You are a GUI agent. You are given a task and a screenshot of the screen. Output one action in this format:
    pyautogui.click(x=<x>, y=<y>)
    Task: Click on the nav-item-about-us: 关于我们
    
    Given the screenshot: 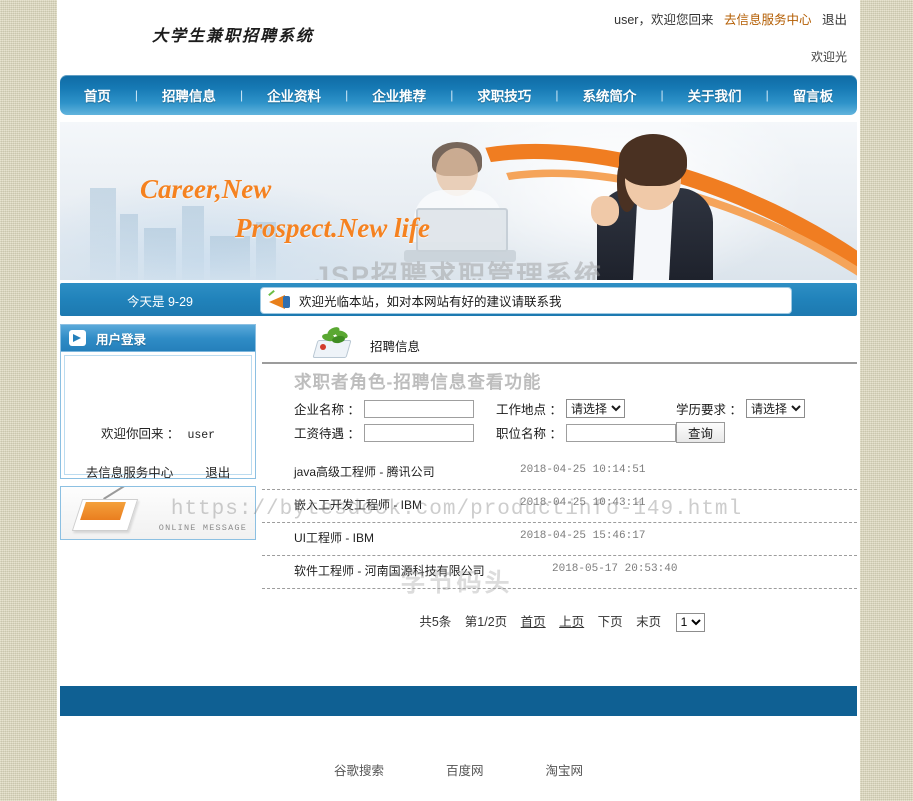 What is the action you would take?
    pyautogui.click(x=715, y=95)
    